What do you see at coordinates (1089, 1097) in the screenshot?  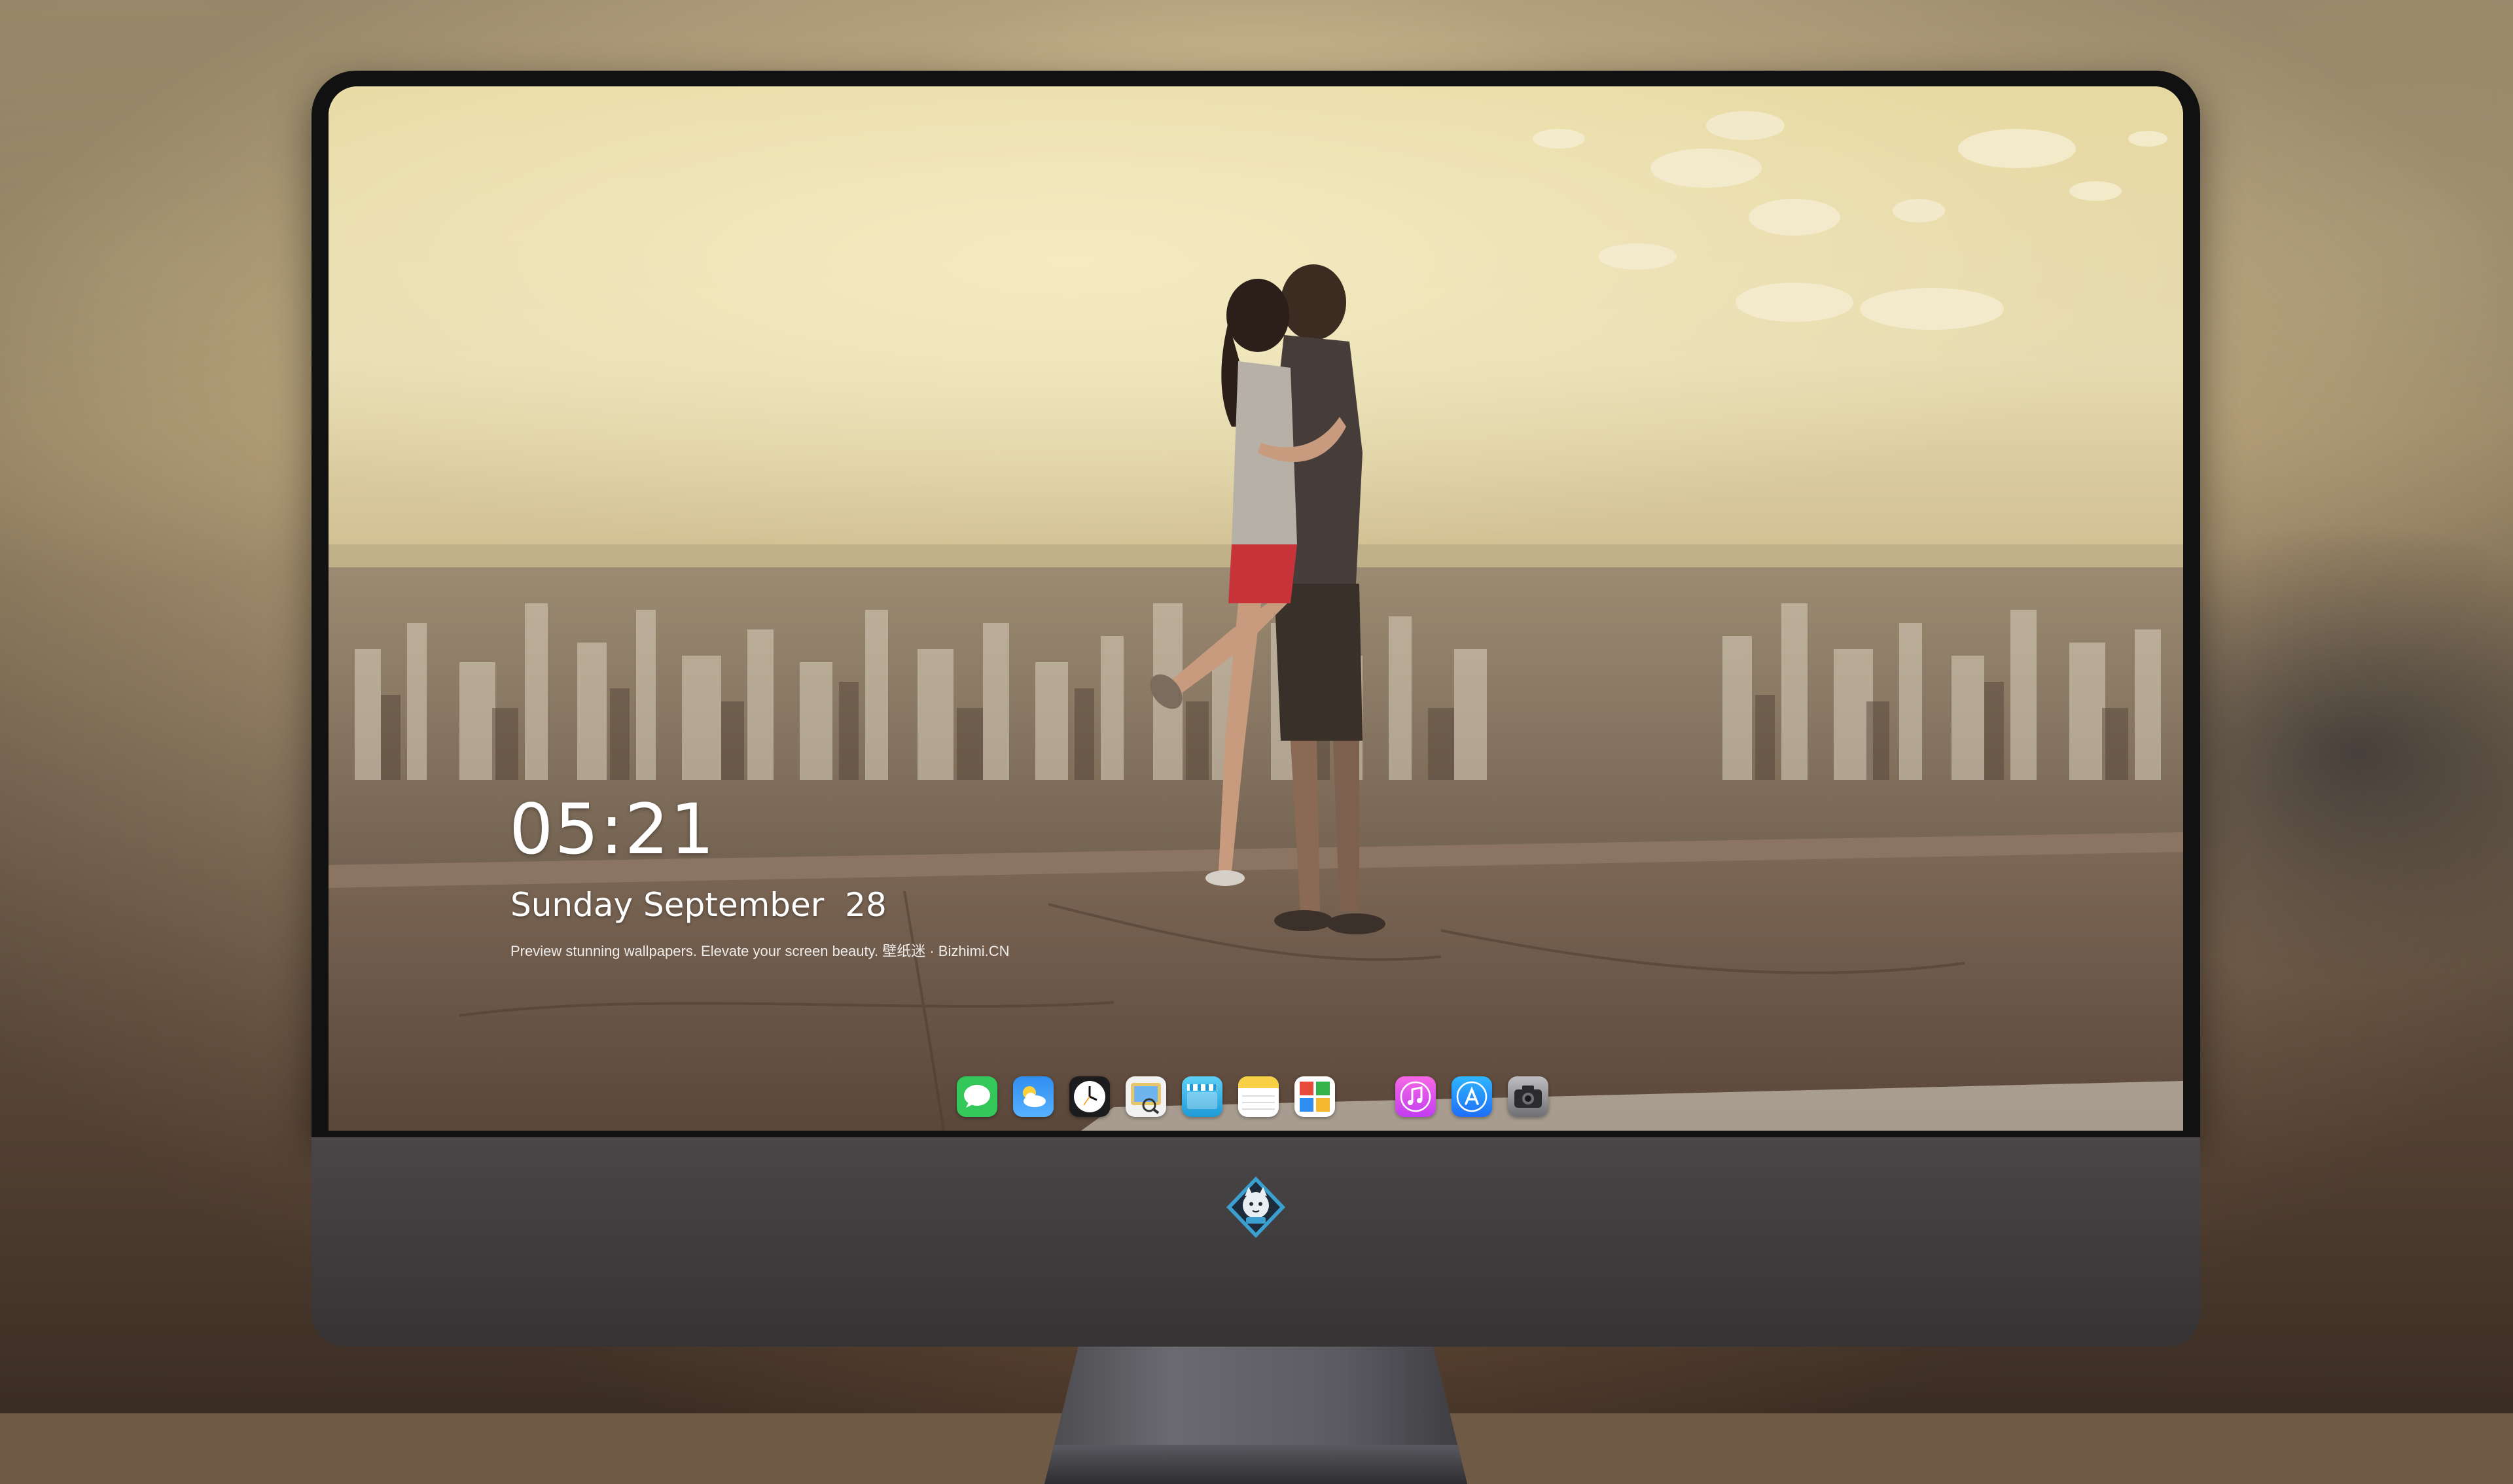 I see `clock-icon` at bounding box center [1089, 1097].